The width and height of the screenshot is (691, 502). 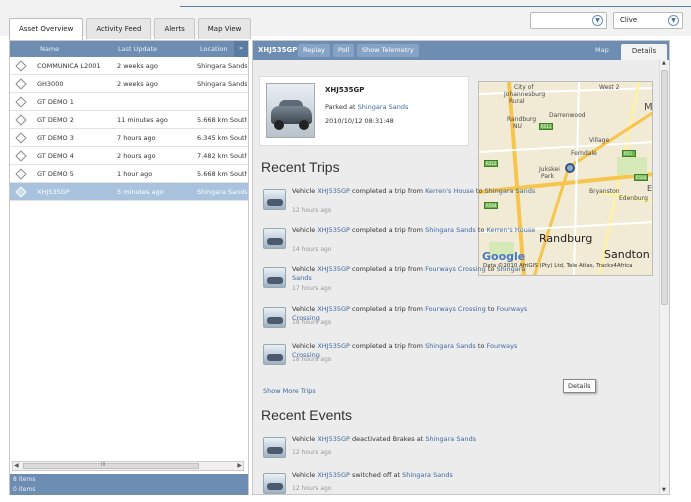 What do you see at coordinates (119, 28) in the screenshot?
I see `tab-activity-feed: Activity Feed` at bounding box center [119, 28].